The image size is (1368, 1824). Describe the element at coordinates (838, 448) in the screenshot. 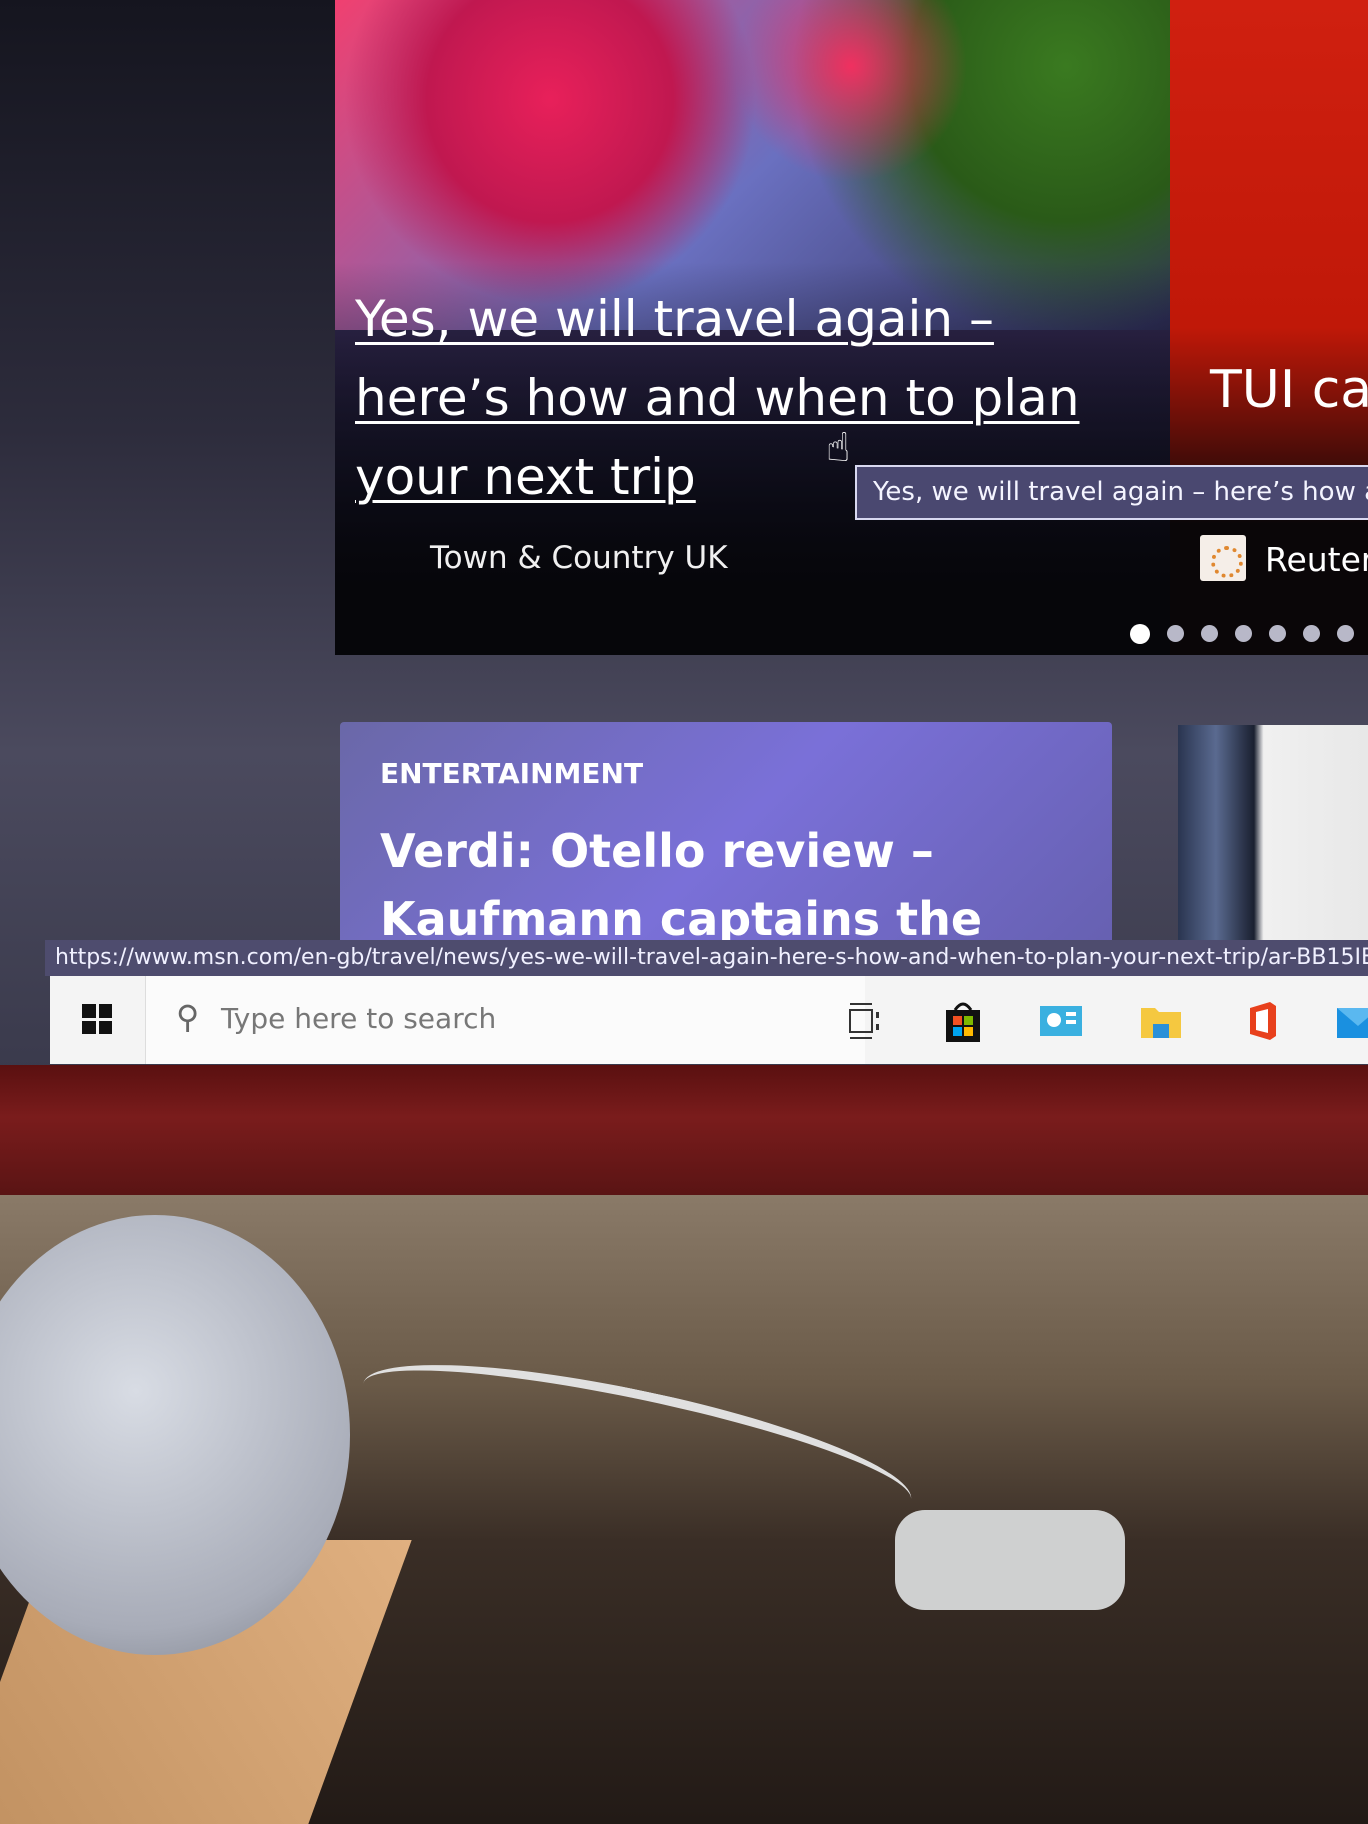

I see `hand-cursor-icon: ☝` at that location.